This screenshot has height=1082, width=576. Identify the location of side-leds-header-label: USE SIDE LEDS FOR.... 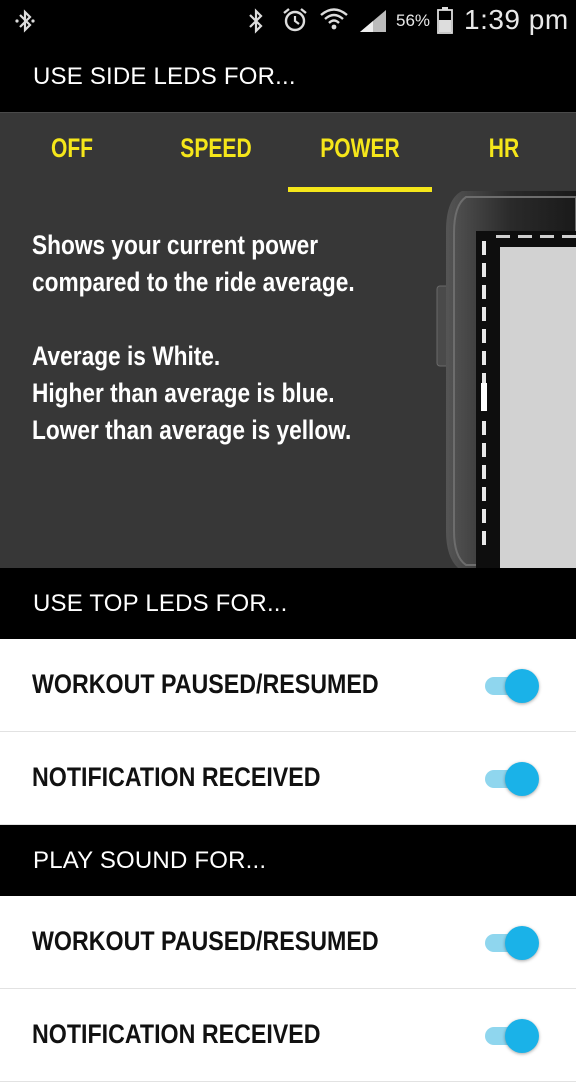
(164, 76).